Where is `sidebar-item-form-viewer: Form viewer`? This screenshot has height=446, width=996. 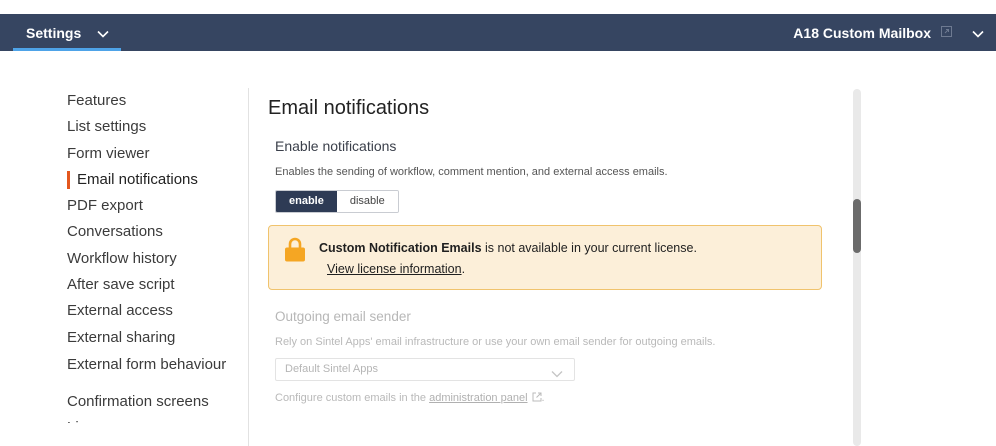 sidebar-item-form-viewer: Form viewer is located at coordinates (157, 154).